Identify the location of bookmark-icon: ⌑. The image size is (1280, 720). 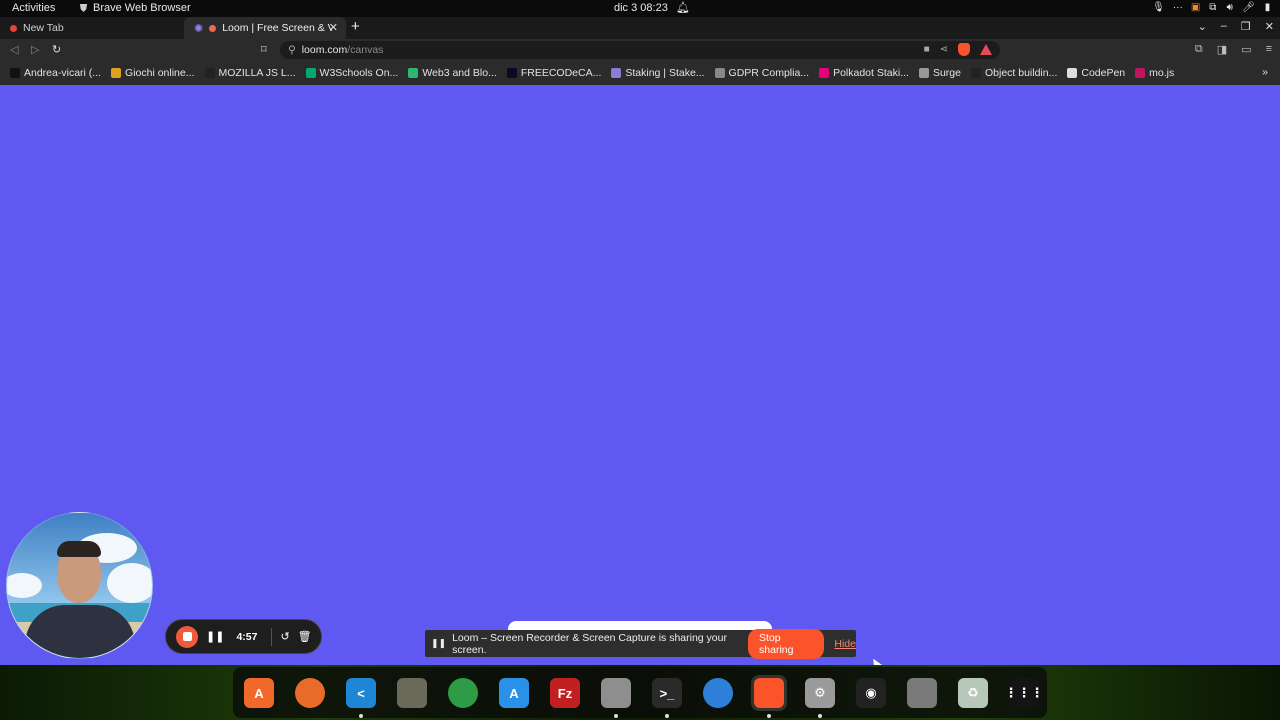
(264, 49).